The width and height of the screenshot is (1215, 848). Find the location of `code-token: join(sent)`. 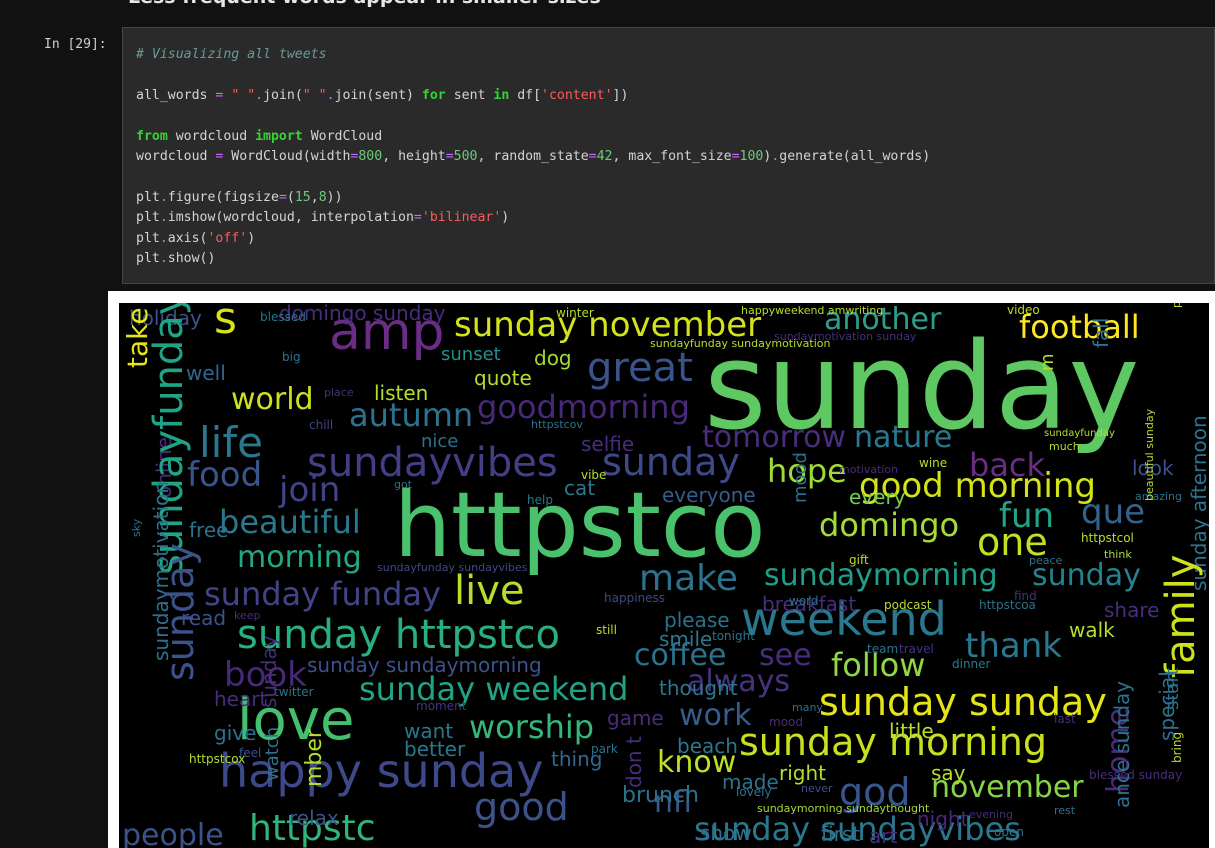

code-token: join(sent) is located at coordinates (378, 95).